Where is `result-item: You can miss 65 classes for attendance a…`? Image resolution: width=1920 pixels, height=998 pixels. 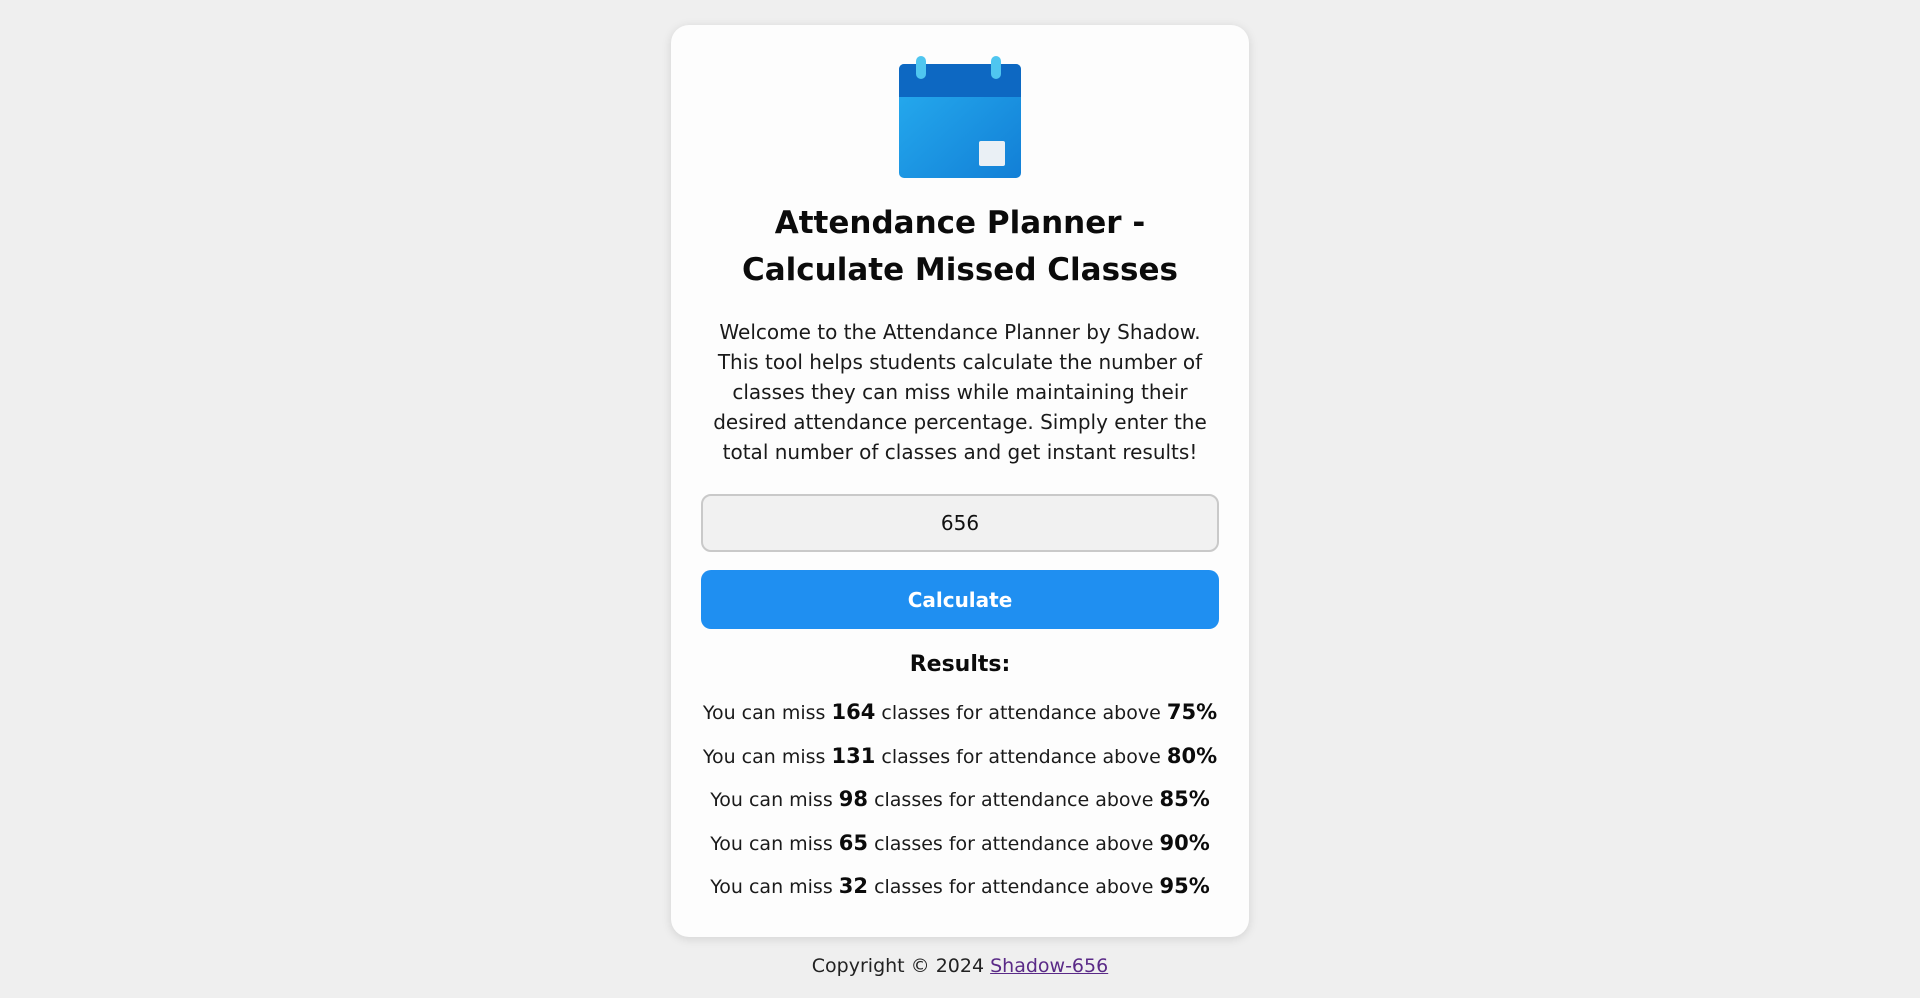 result-item: You can miss 65 classes for attendance a… is located at coordinates (960, 844).